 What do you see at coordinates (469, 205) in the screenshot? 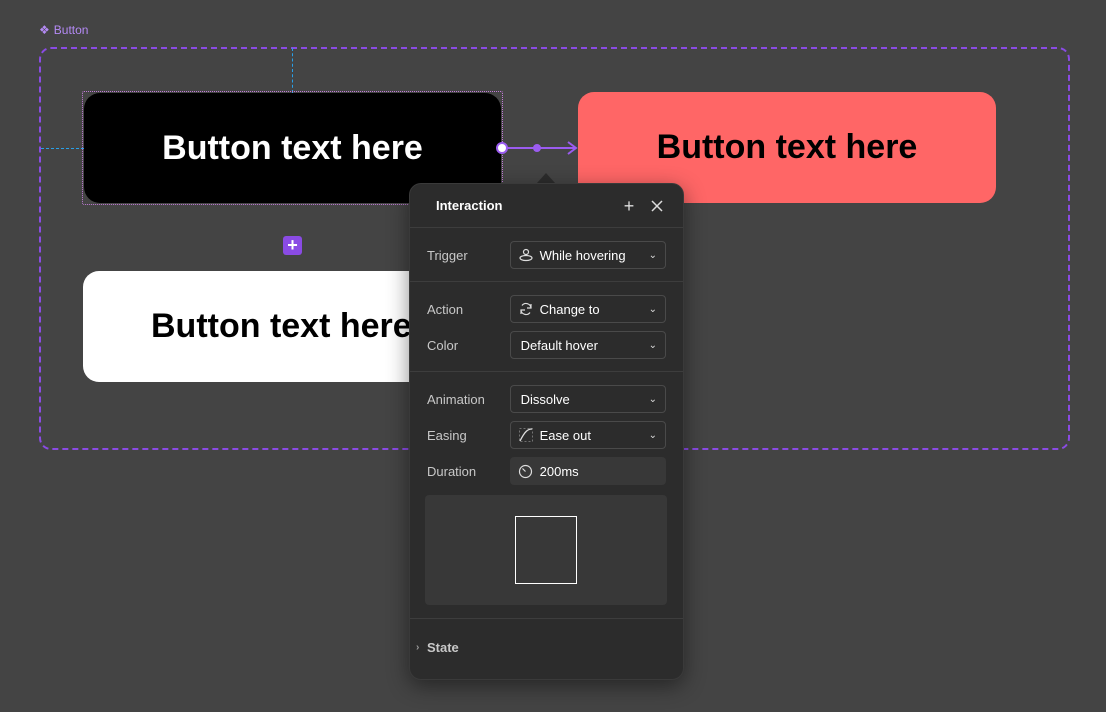
I see `panel-title: Interaction` at bounding box center [469, 205].